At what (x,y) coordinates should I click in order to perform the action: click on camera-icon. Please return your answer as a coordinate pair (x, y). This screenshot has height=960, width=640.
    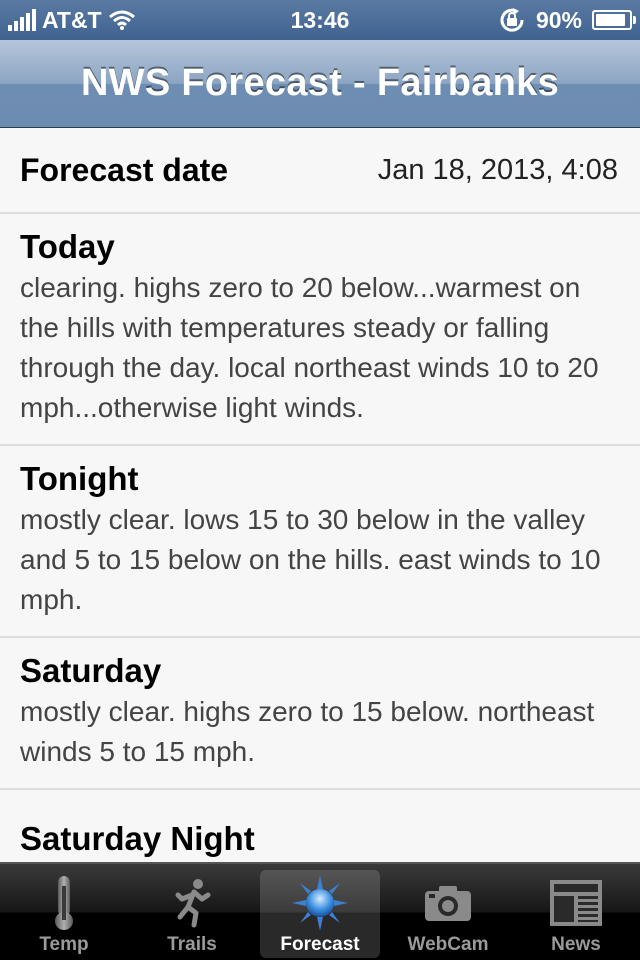
    Looking at the image, I should click on (448, 903).